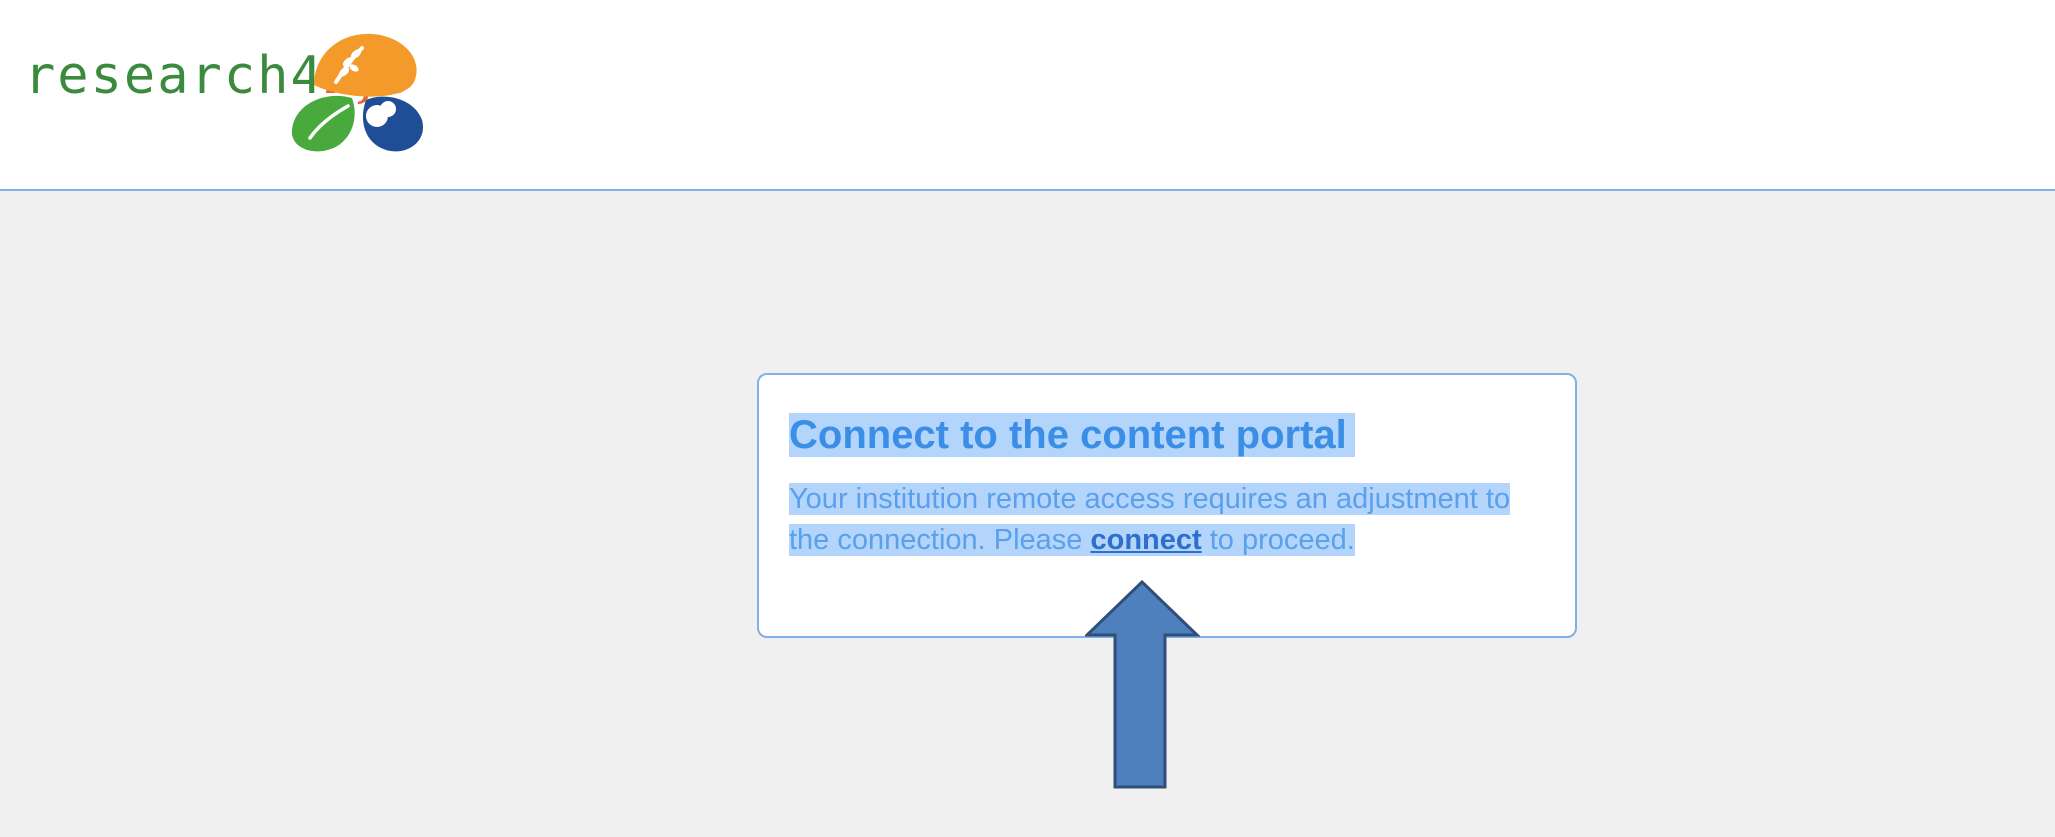 The width and height of the screenshot is (2055, 837). Describe the element at coordinates (1278, 540) in the screenshot. I see `message-text-after: to proceed.` at that location.